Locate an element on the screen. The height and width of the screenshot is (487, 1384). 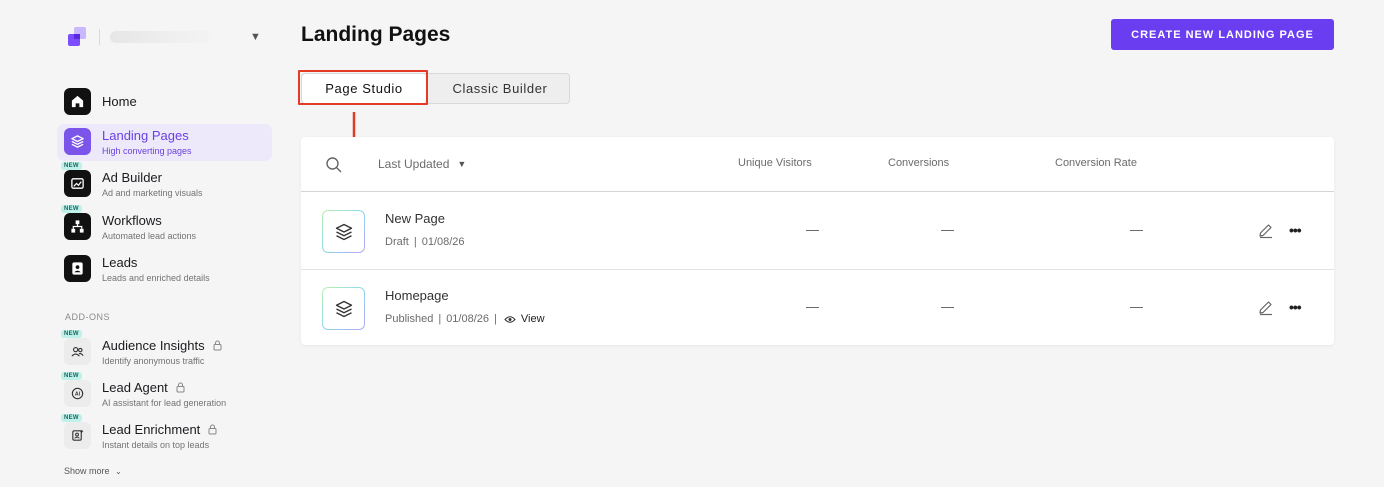
sidebar-item-subtitle: Identify anonymous traffic is located at coordinates (153, 361).